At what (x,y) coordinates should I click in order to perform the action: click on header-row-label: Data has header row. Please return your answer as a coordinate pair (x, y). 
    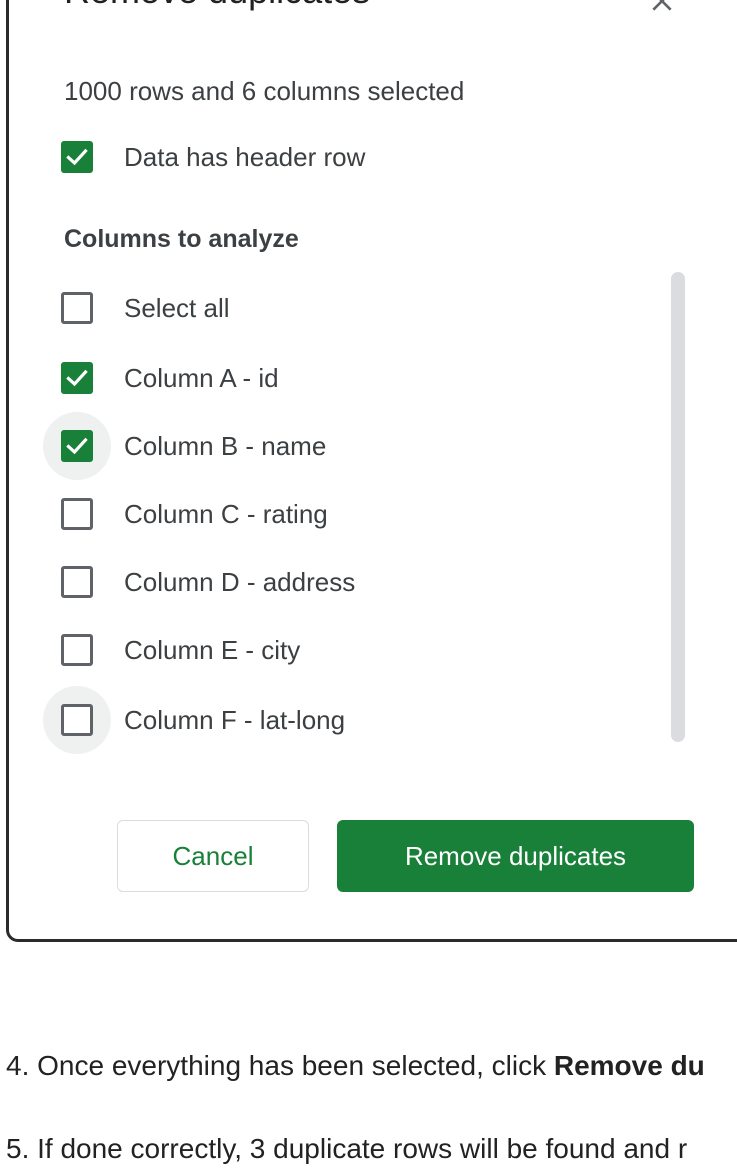
    Looking at the image, I should click on (245, 156).